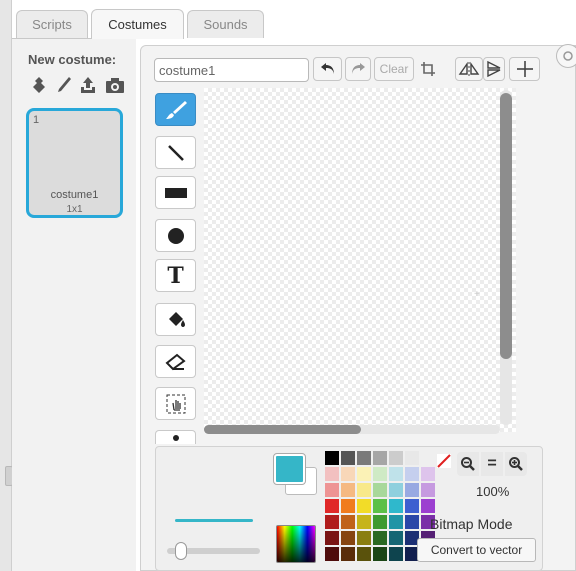 This screenshot has height=571, width=576. I want to click on text-tool-label: T, so click(175, 275).